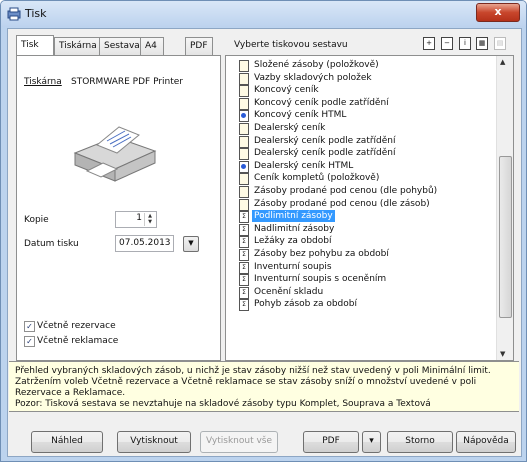 This screenshot has height=462, width=527. I want to click on report-list-item: Σ Zásoby bez pohybu za období, so click(360, 254).